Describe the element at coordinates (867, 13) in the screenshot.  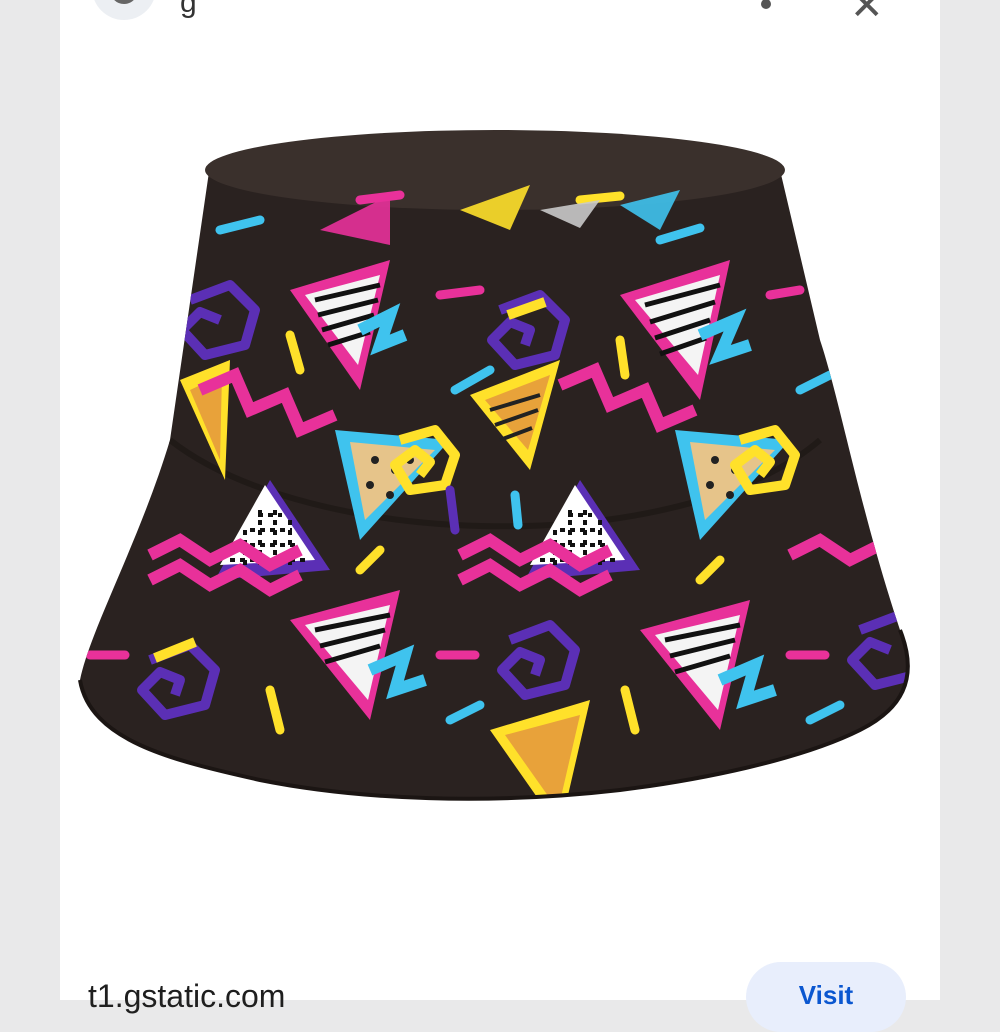
I see `close-icon: ✕` at that location.